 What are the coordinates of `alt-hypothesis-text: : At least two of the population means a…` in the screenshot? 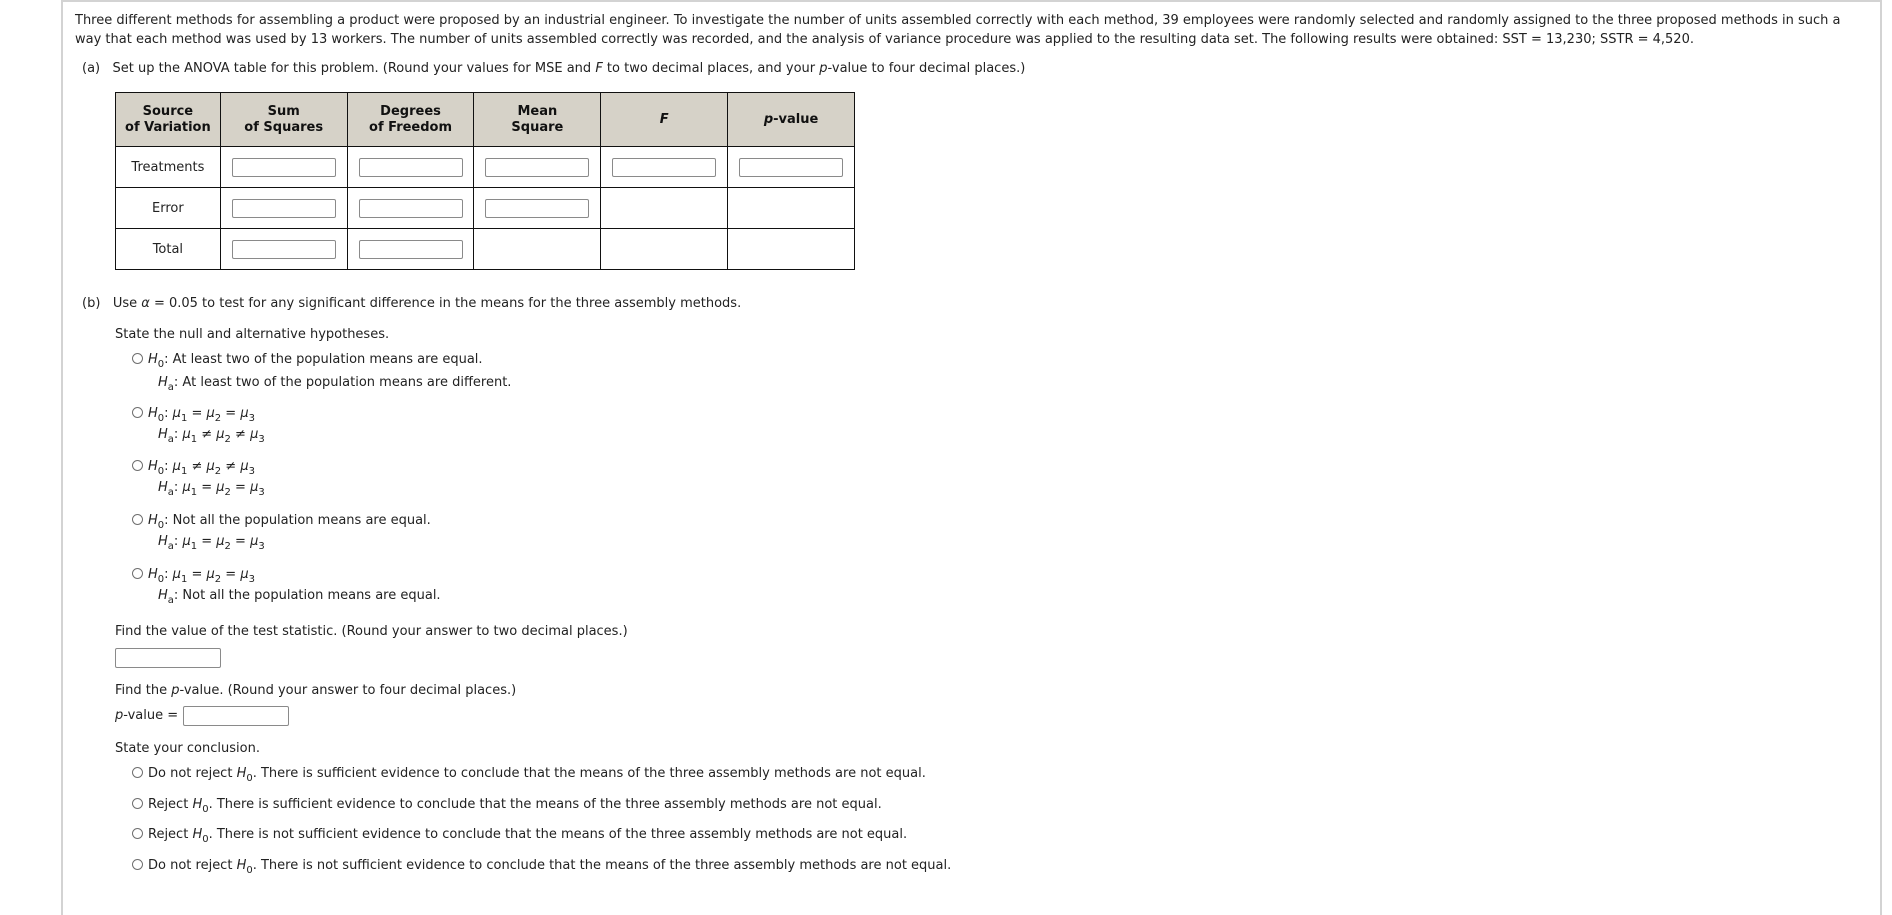 It's located at (342, 382).